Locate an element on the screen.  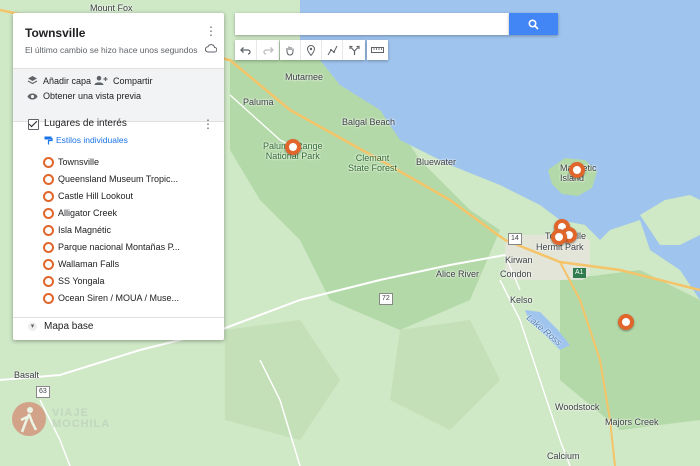
place-label: Castle Hill Lookout is located at coordinates (96, 196).